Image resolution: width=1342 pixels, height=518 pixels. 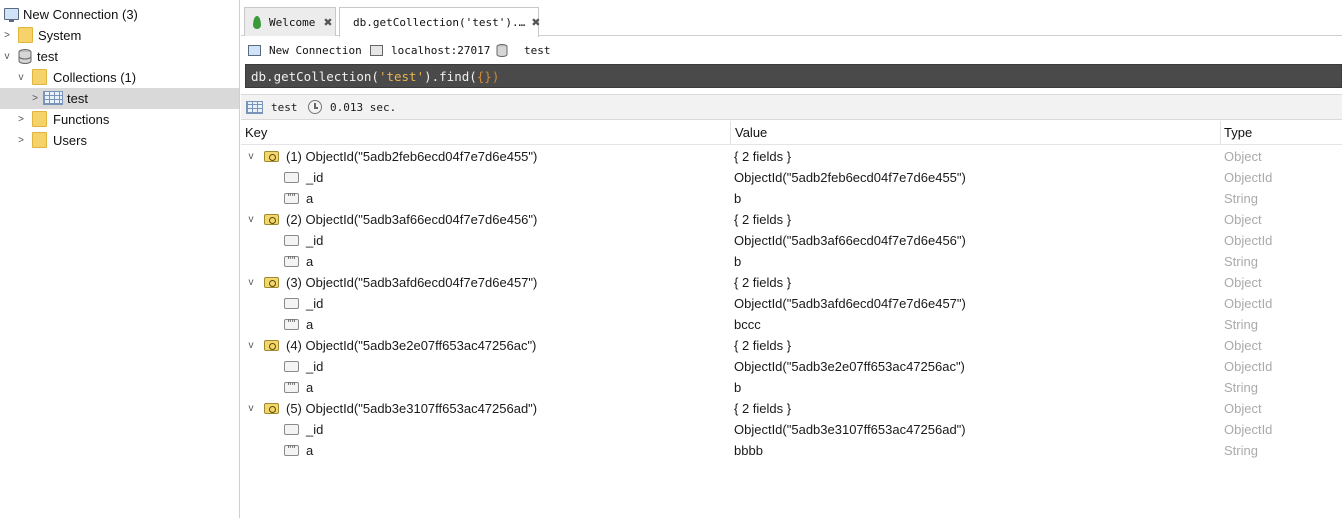 What do you see at coordinates (80, 14) in the screenshot?
I see `tree-item-label: New Connection (3)` at bounding box center [80, 14].